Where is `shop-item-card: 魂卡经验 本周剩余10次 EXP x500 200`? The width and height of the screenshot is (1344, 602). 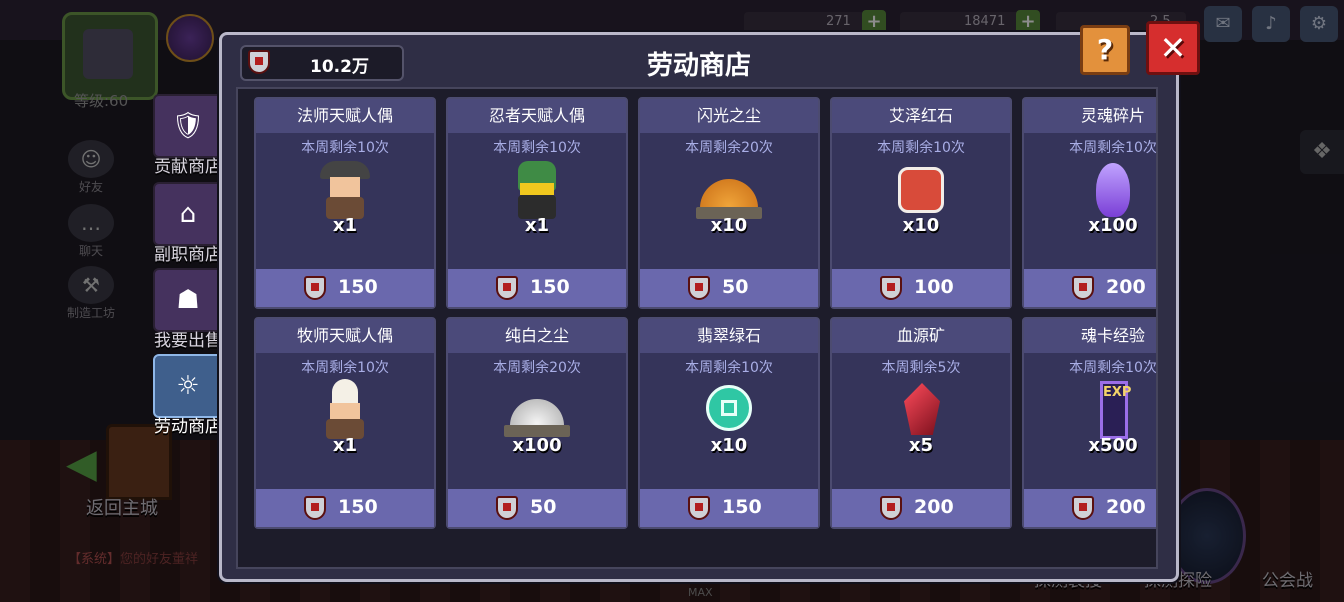 shop-item-card: 魂卡经验 本周剩余10次 EXP x500 200 is located at coordinates (1089, 423).